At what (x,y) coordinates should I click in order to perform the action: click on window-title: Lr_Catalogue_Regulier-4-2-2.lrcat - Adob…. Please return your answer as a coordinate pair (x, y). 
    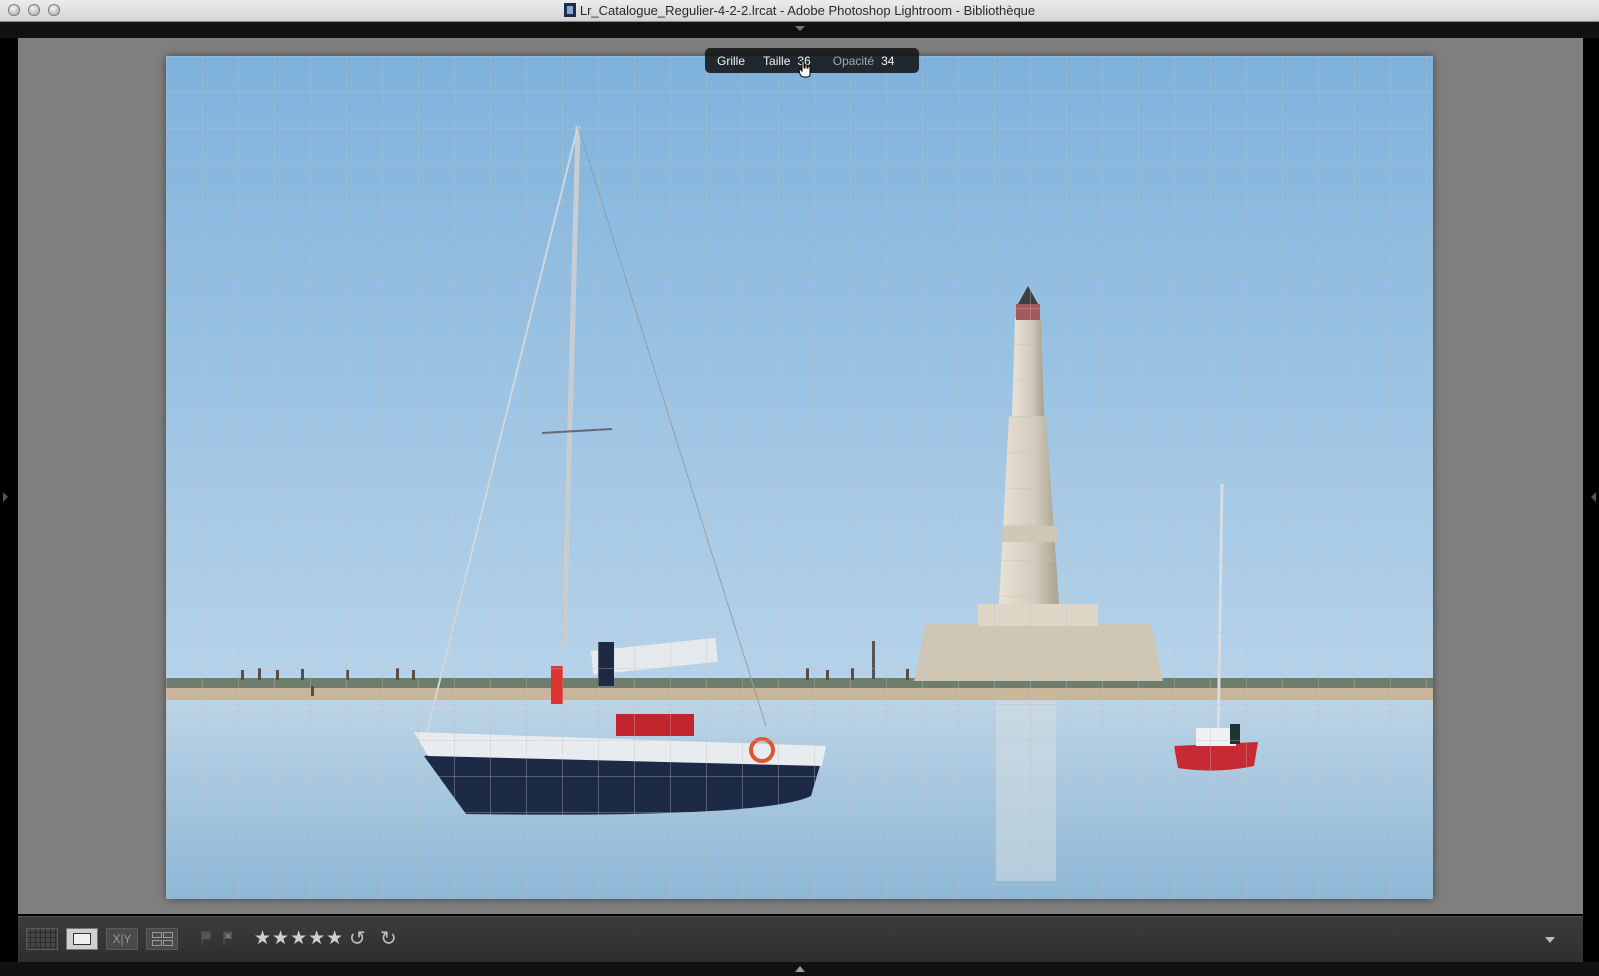
    Looking at the image, I should click on (807, 10).